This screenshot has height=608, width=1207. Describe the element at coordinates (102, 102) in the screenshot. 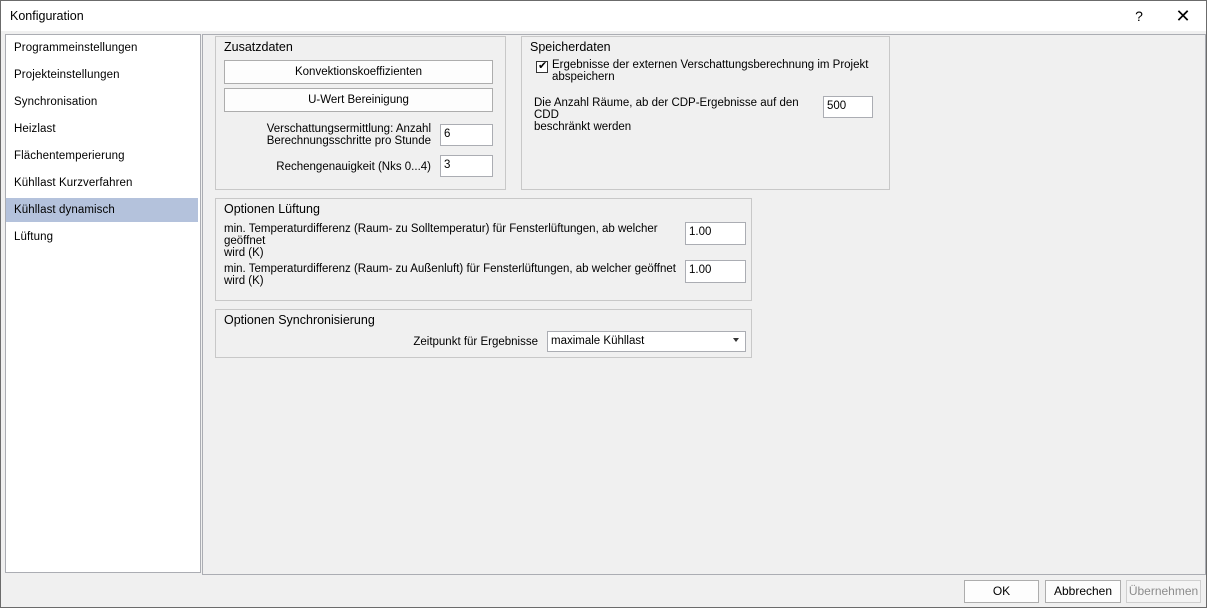

I see `sidebar-item-synchronisation: Synchronisation` at that location.